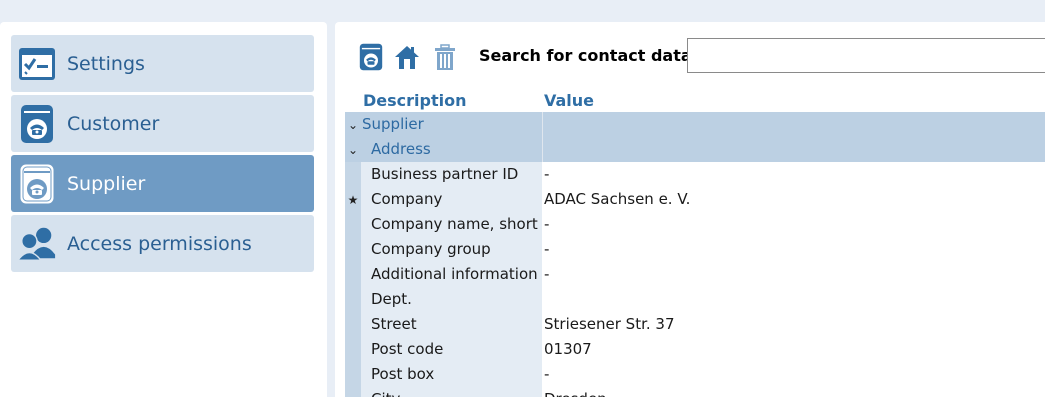  What do you see at coordinates (451, 299) in the screenshot?
I see `row-description: Dept.` at bounding box center [451, 299].